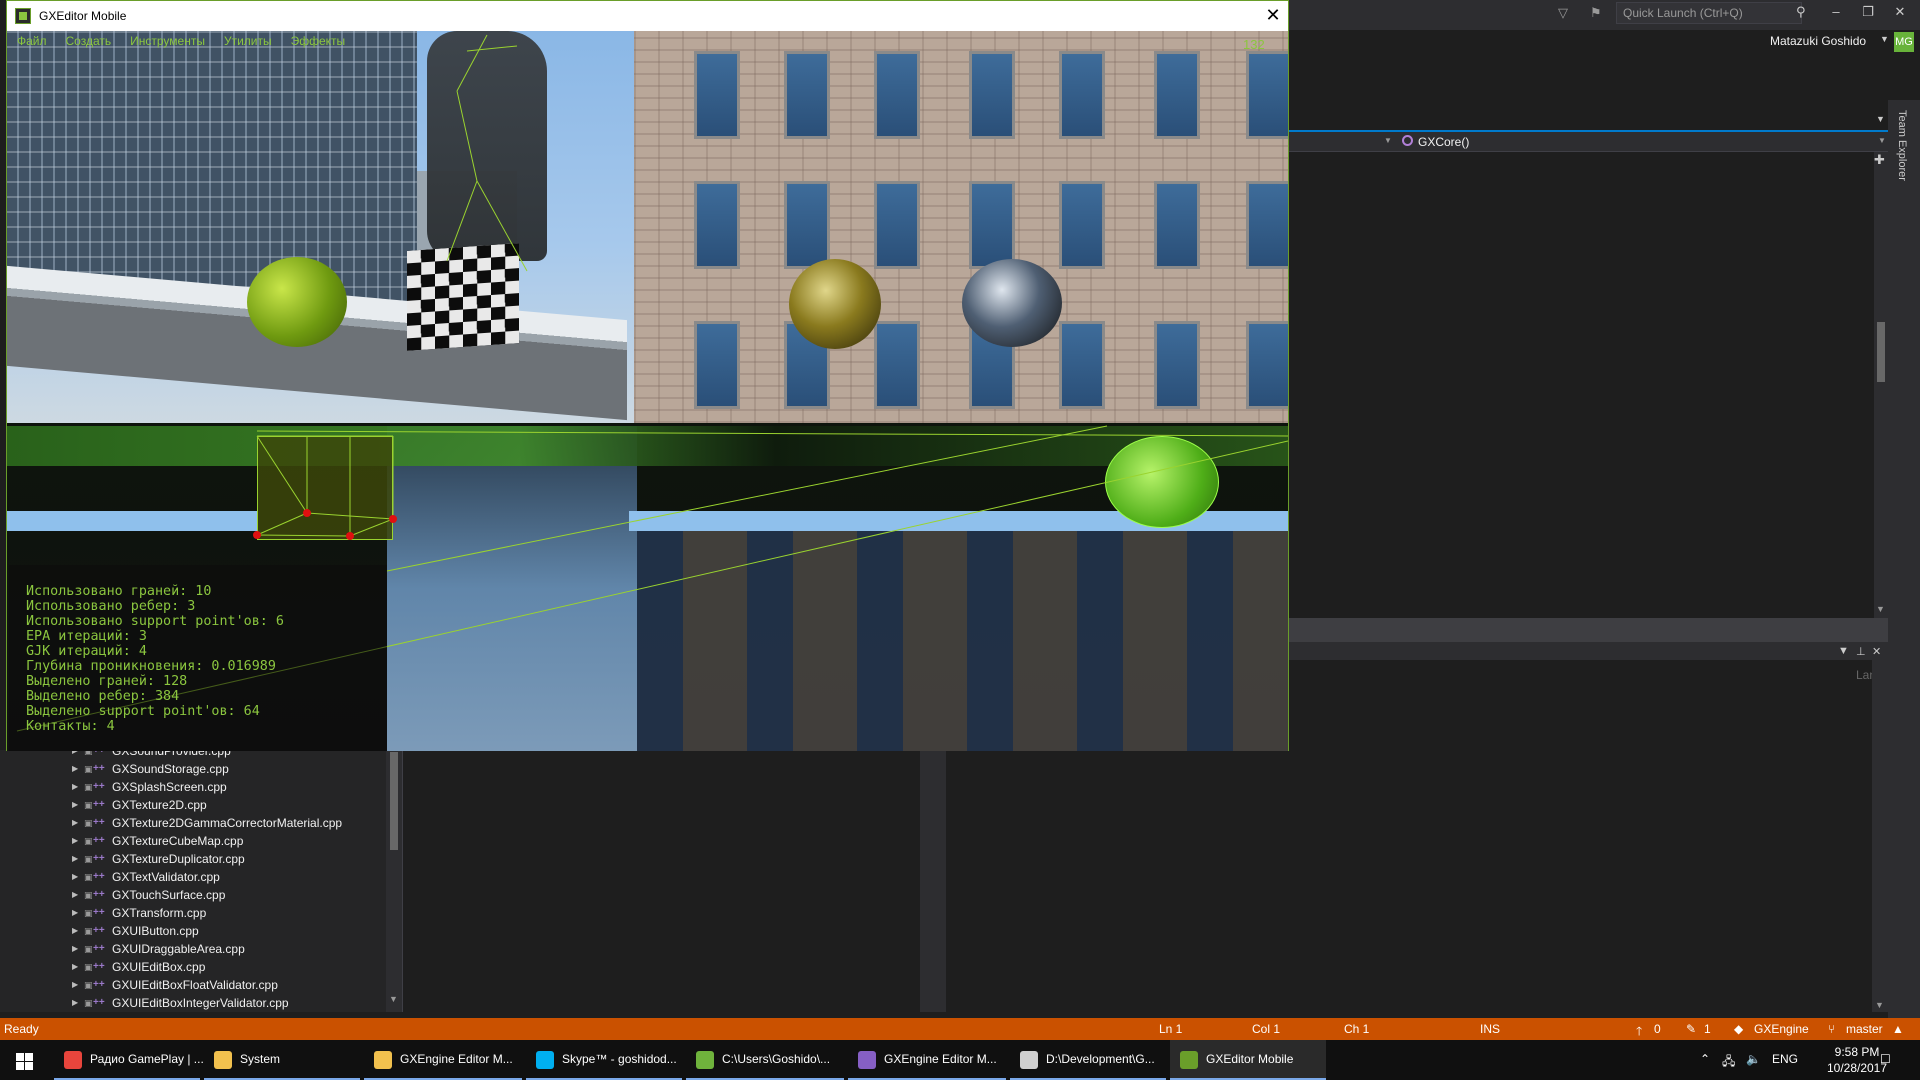  Describe the element at coordinates (1831, 1029) in the screenshot. I see `branch-icon: ⑂` at that location.